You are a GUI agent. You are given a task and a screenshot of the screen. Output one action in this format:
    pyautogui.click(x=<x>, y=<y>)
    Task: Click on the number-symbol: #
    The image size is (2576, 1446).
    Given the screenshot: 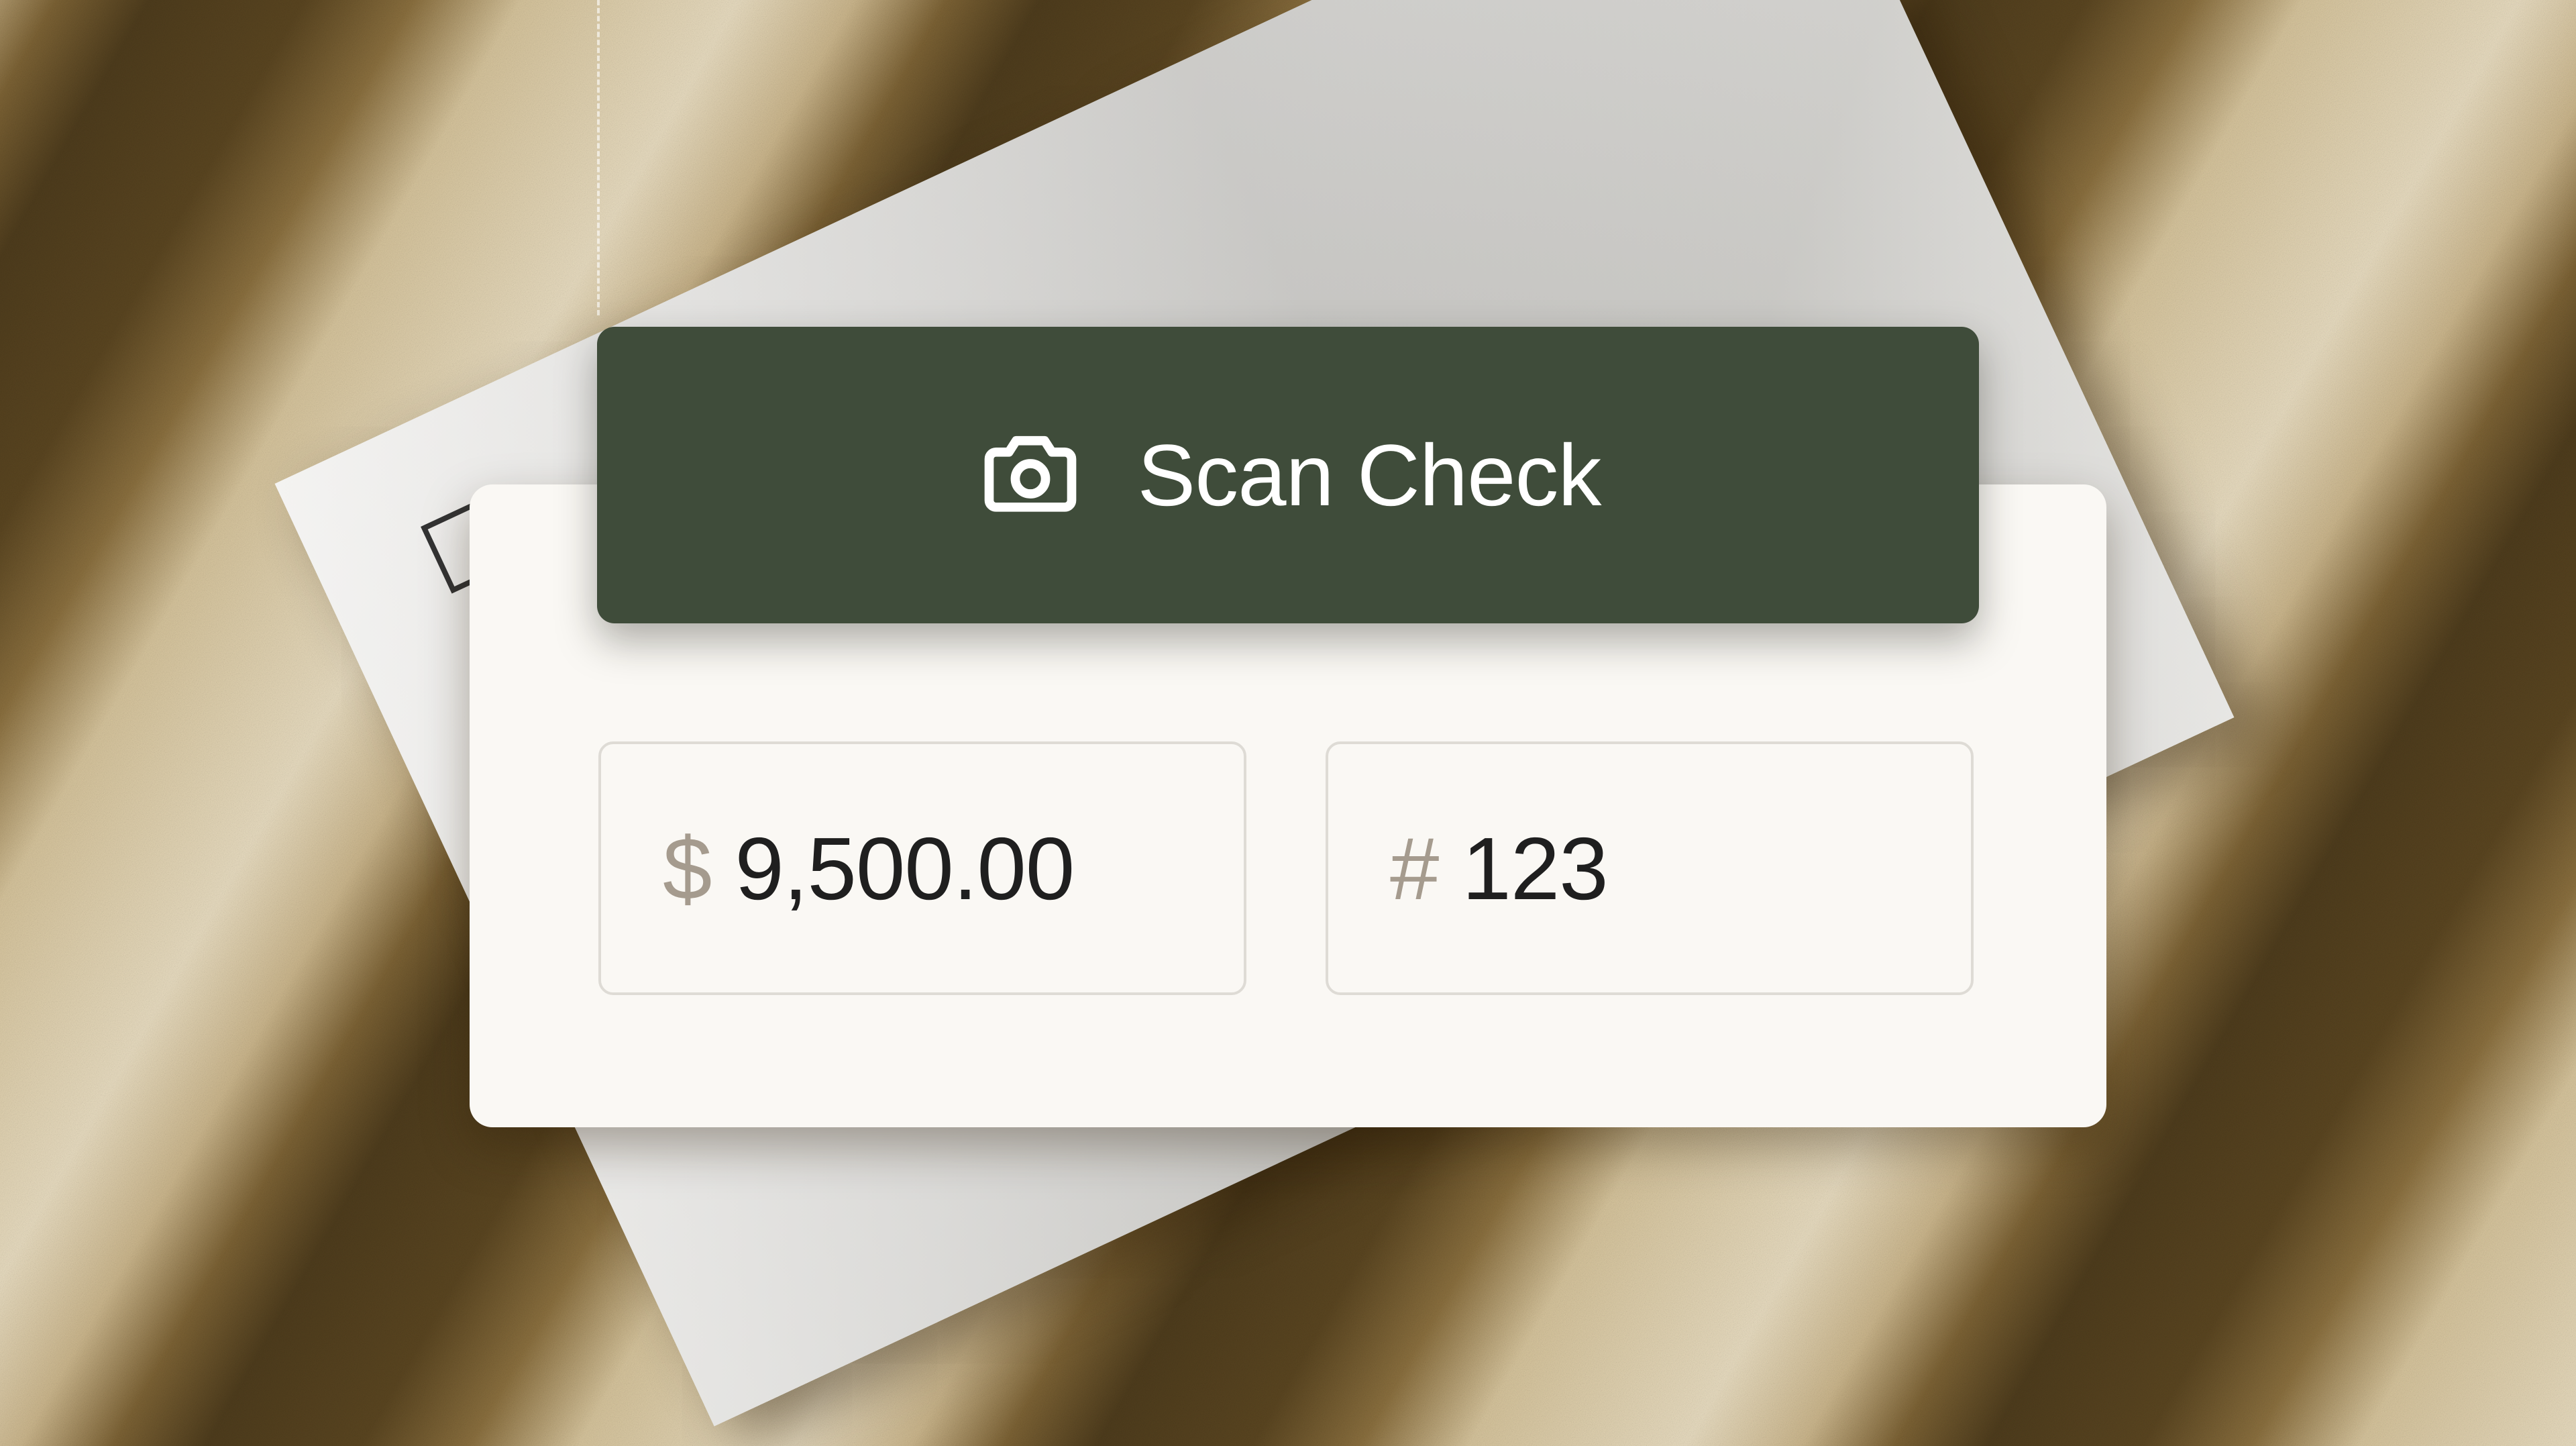 What is the action you would take?
    pyautogui.click(x=1415, y=868)
    